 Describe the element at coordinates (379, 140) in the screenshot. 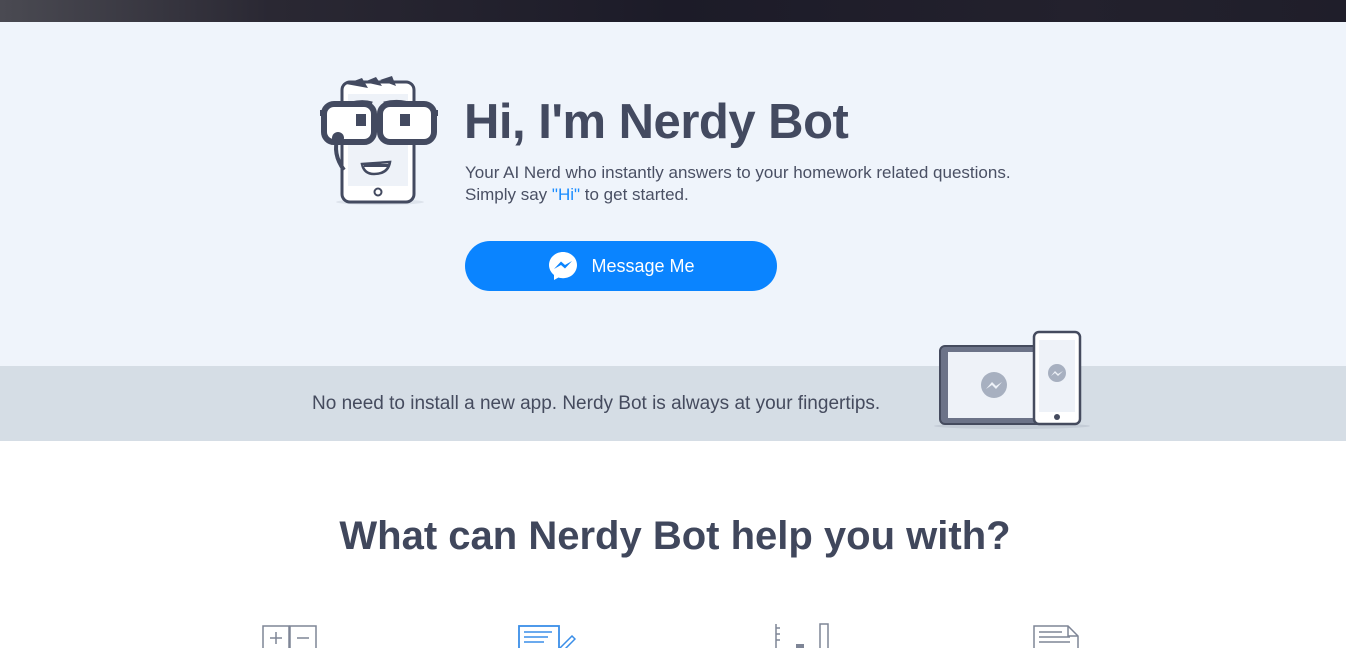

I see `nerdy-bot-mascot-icon` at that location.